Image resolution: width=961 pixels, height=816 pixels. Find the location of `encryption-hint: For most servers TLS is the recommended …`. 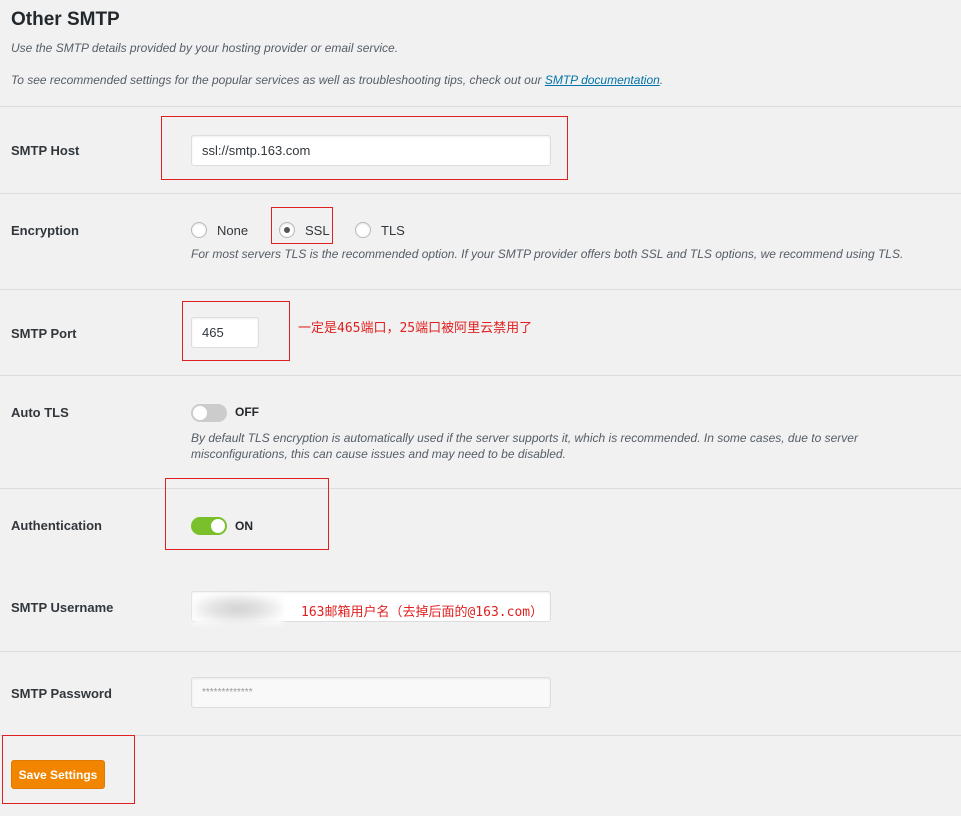

encryption-hint: For most servers TLS is the recommended … is located at coordinates (547, 254).